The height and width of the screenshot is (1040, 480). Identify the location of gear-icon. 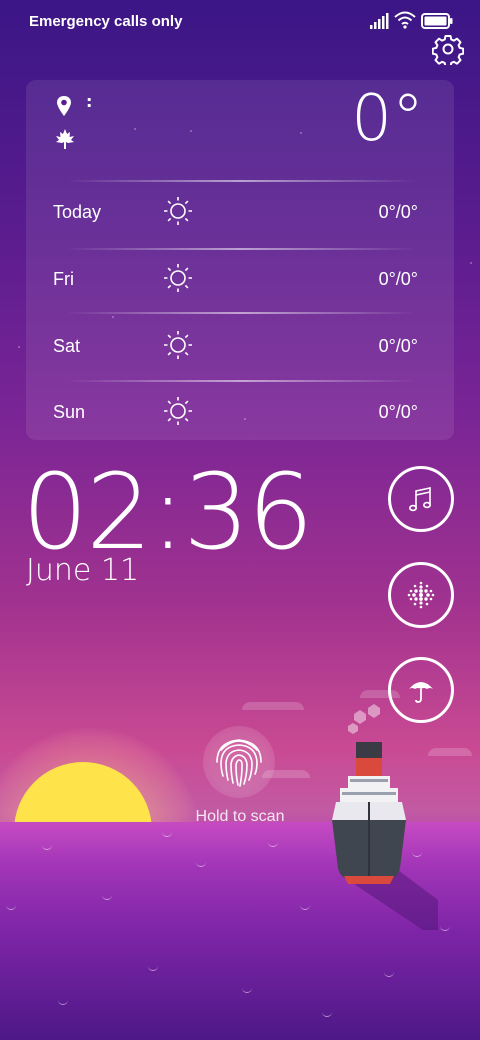
(448, 51).